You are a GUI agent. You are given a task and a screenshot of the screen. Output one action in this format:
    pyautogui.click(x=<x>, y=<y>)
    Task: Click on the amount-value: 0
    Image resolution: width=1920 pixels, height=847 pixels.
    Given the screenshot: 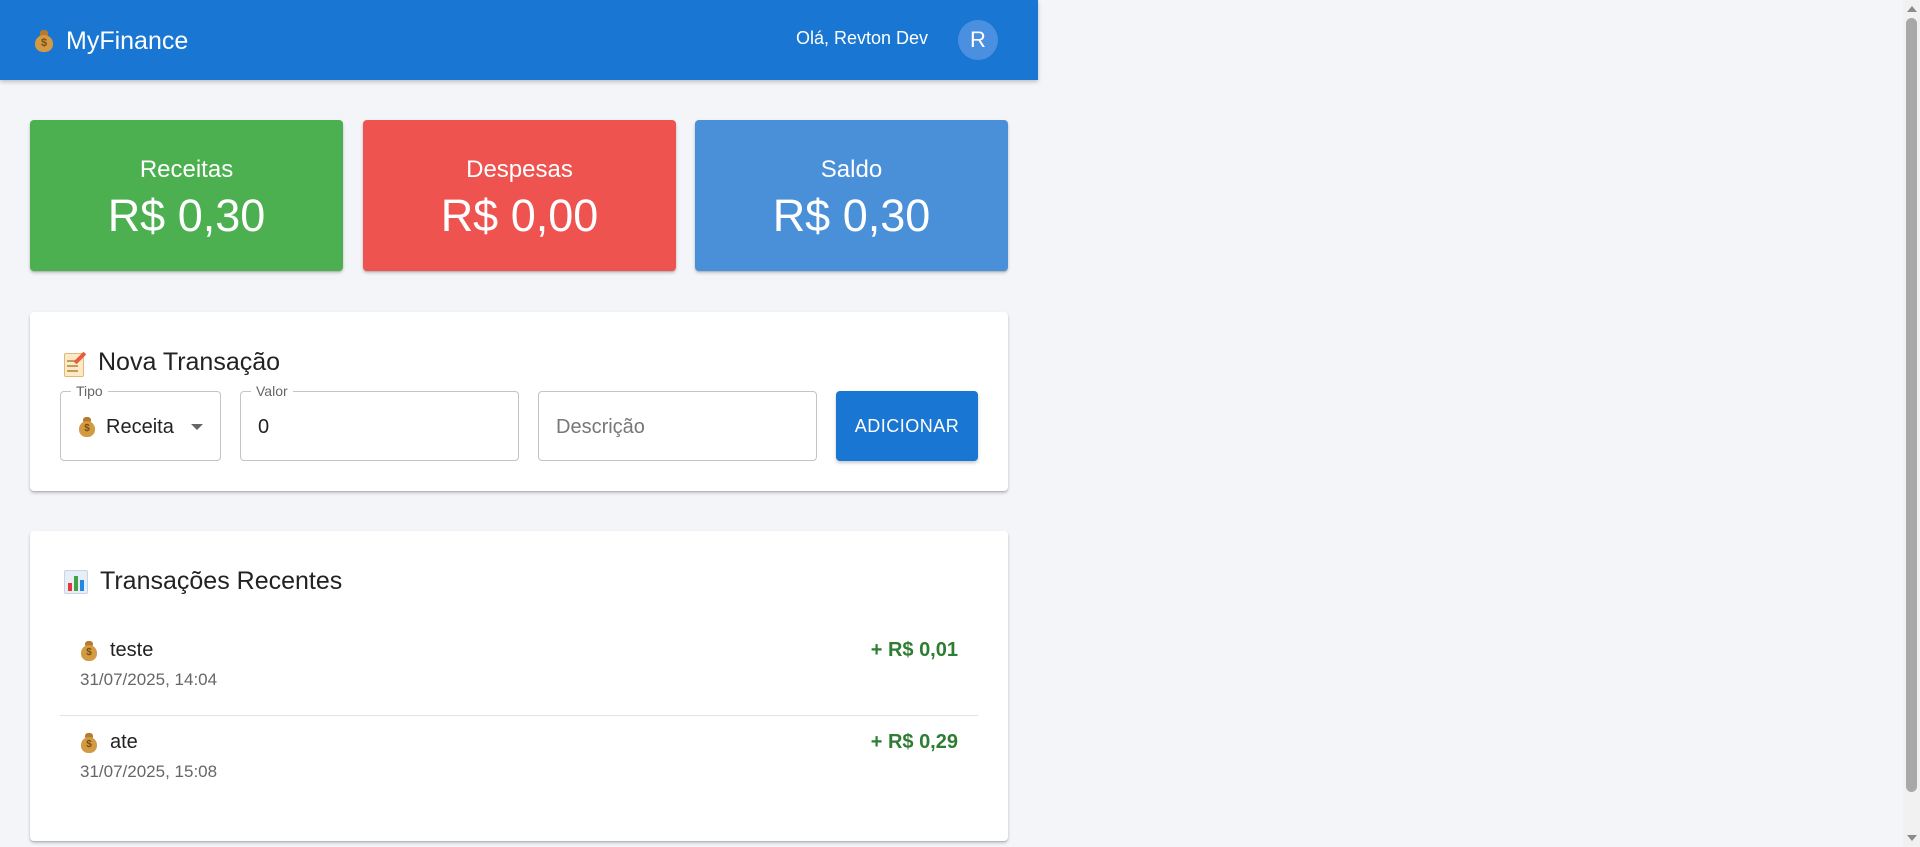 What is the action you would take?
    pyautogui.click(x=264, y=427)
    